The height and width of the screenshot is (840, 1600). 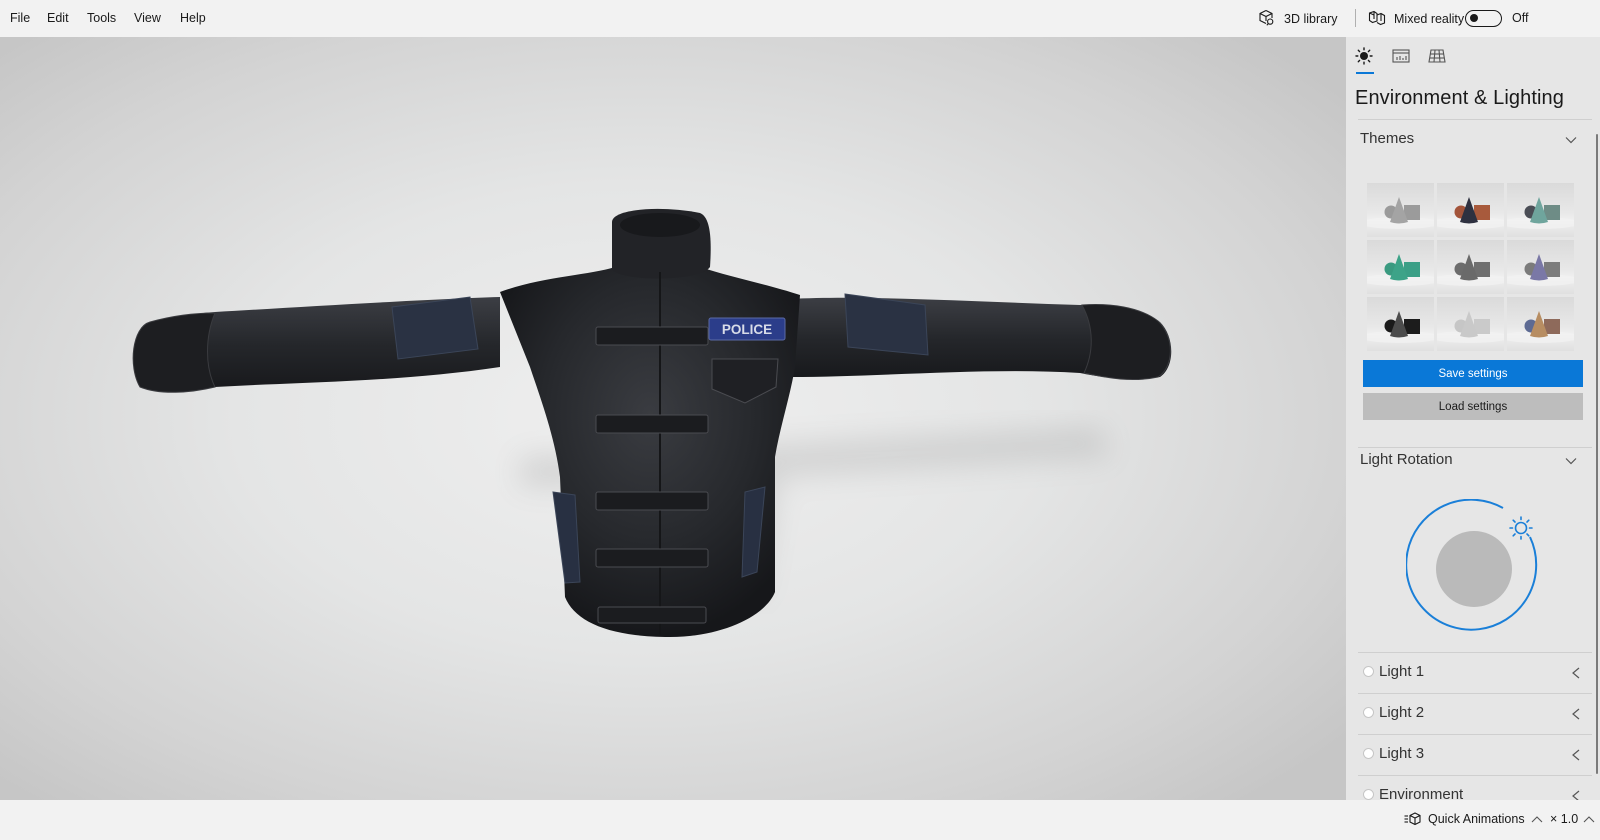 I want to click on sun-icon, so click(x=1364, y=56).